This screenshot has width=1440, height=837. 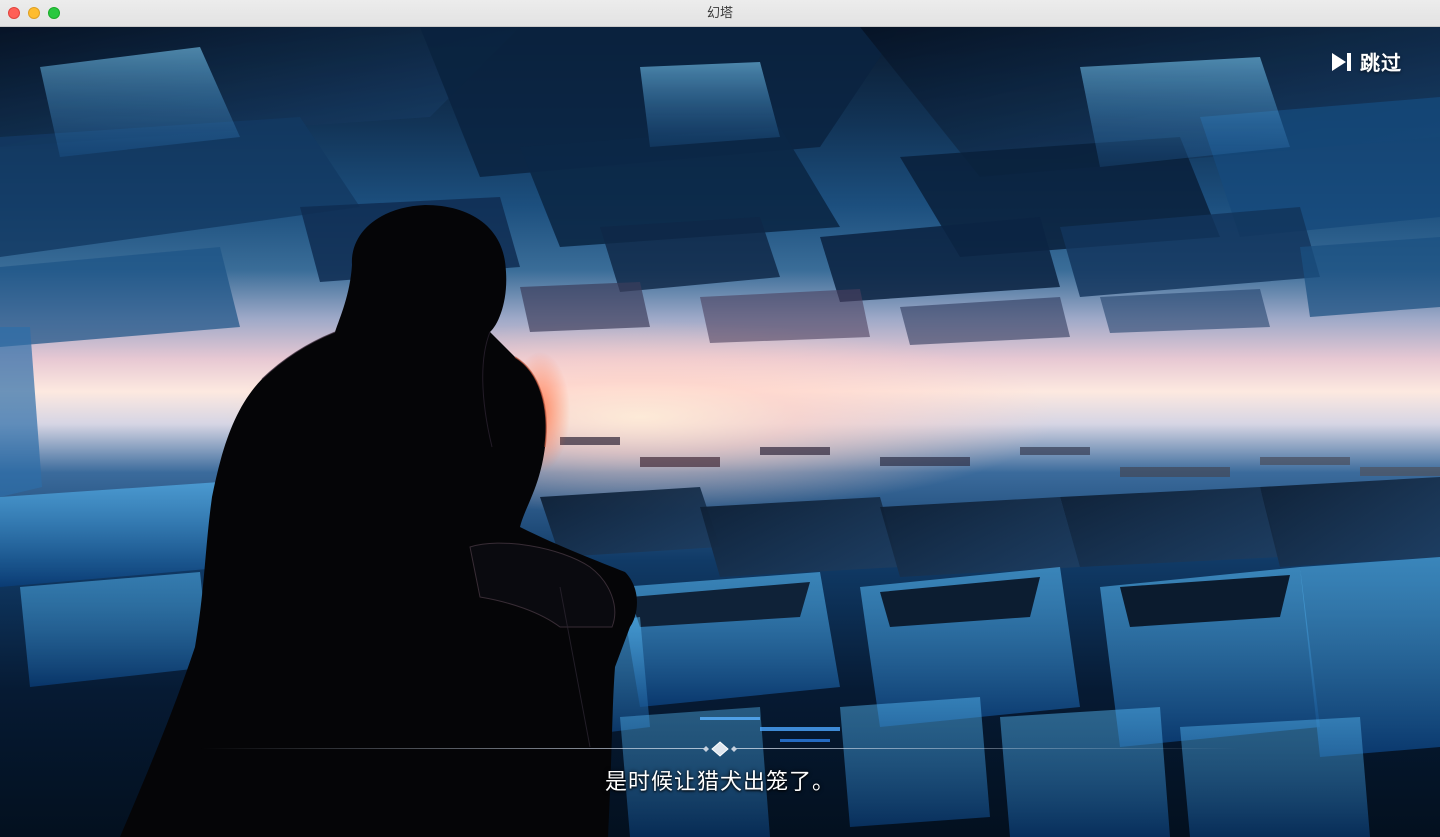 I want to click on divider-line-right, so click(x=987, y=748).